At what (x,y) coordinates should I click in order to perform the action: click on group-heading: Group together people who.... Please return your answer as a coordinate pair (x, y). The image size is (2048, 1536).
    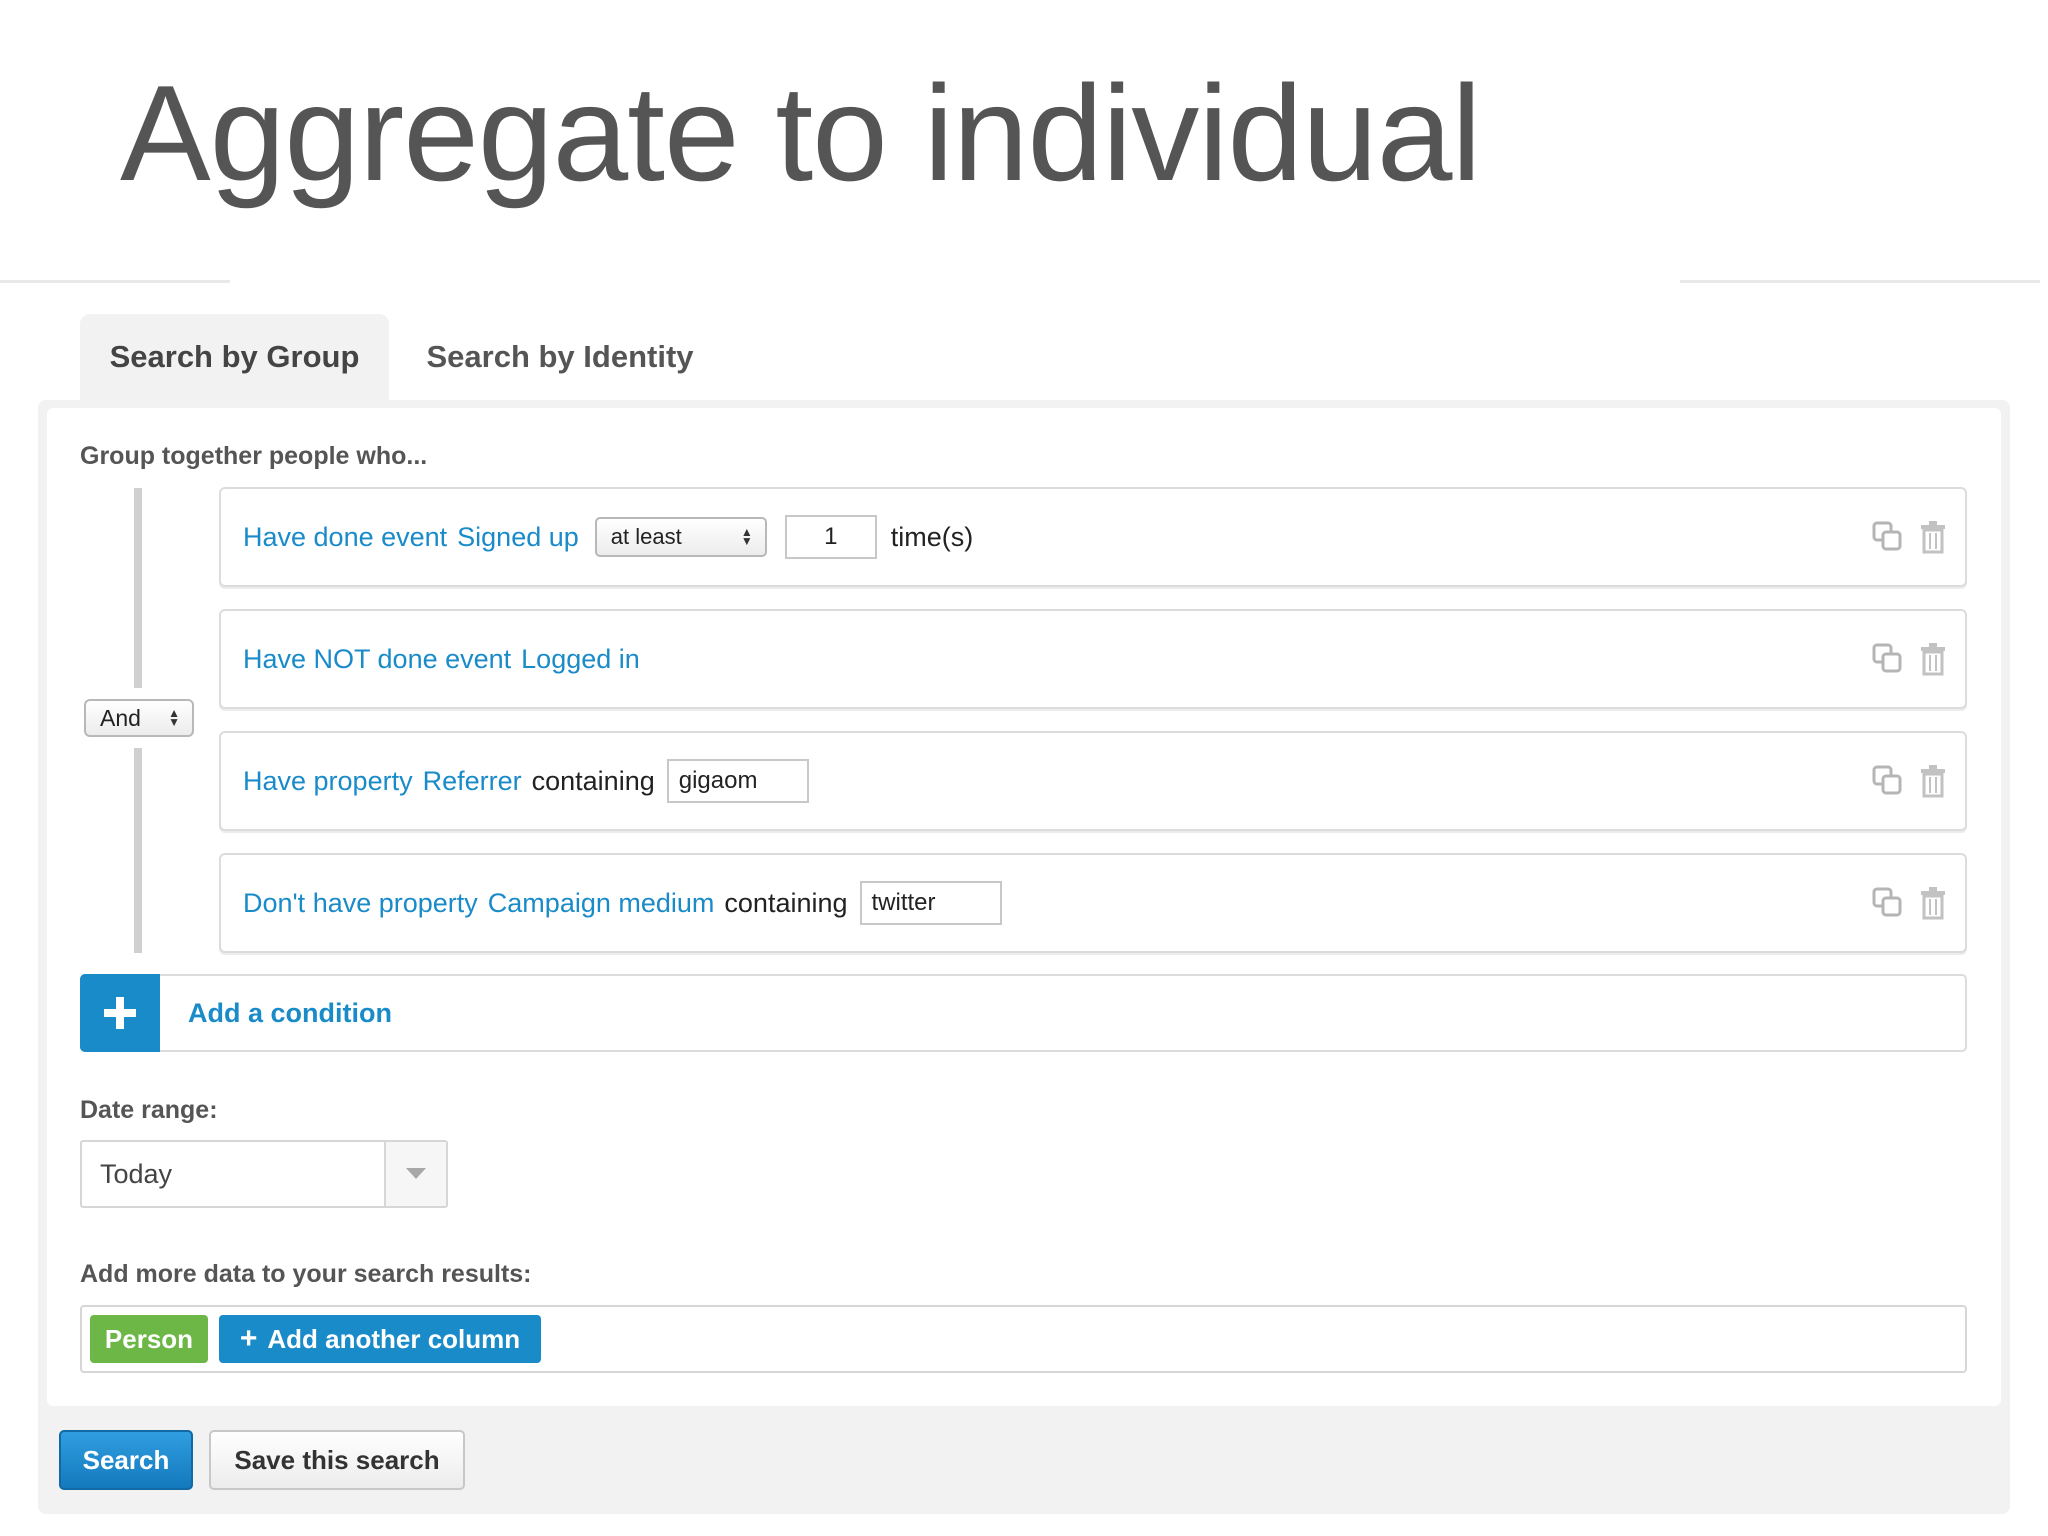
    Looking at the image, I should click on (254, 456).